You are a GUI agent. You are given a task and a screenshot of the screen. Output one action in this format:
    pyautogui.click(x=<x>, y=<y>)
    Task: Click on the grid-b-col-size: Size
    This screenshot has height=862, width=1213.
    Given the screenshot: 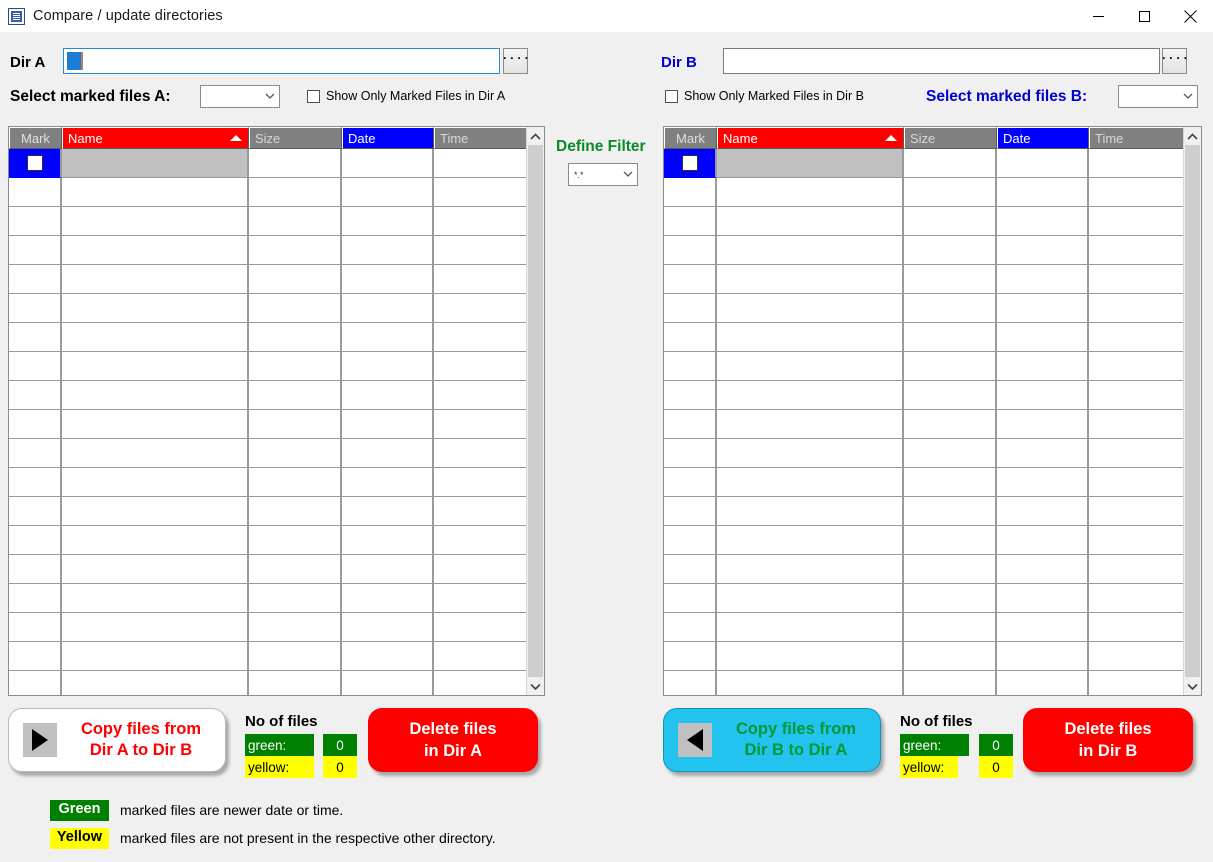 What is the action you would take?
    pyautogui.click(x=950, y=138)
    